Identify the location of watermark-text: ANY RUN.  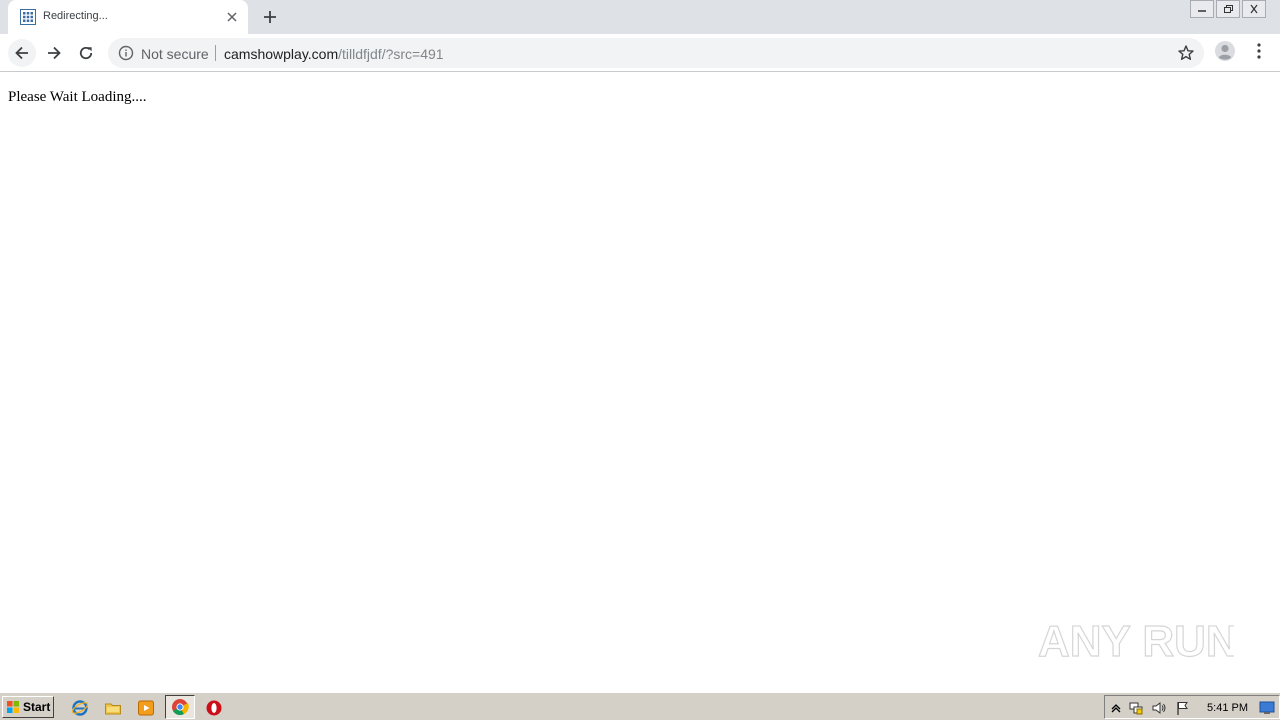
(1136, 641).